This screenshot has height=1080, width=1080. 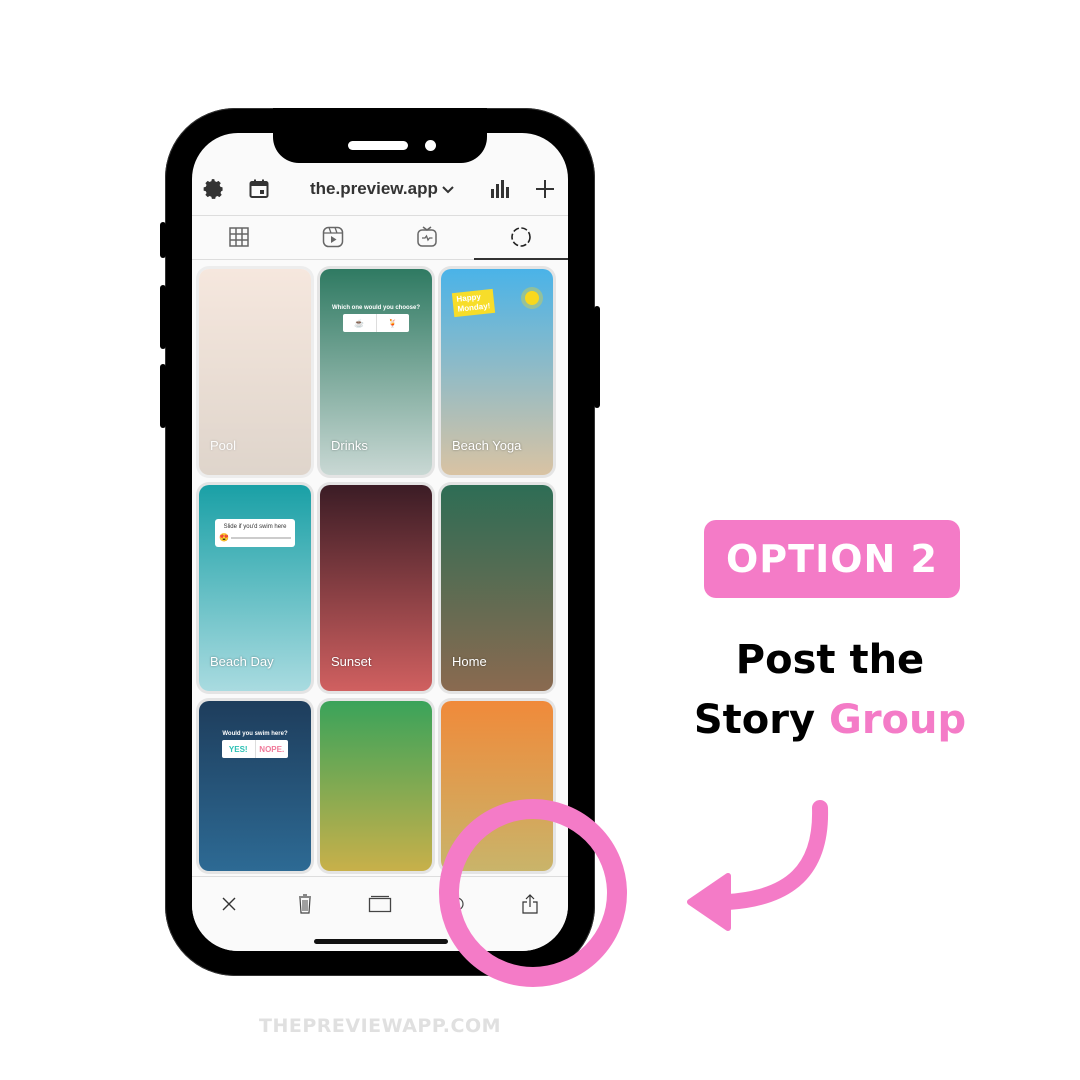 I want to click on highlight-button, so click(x=457, y=904).